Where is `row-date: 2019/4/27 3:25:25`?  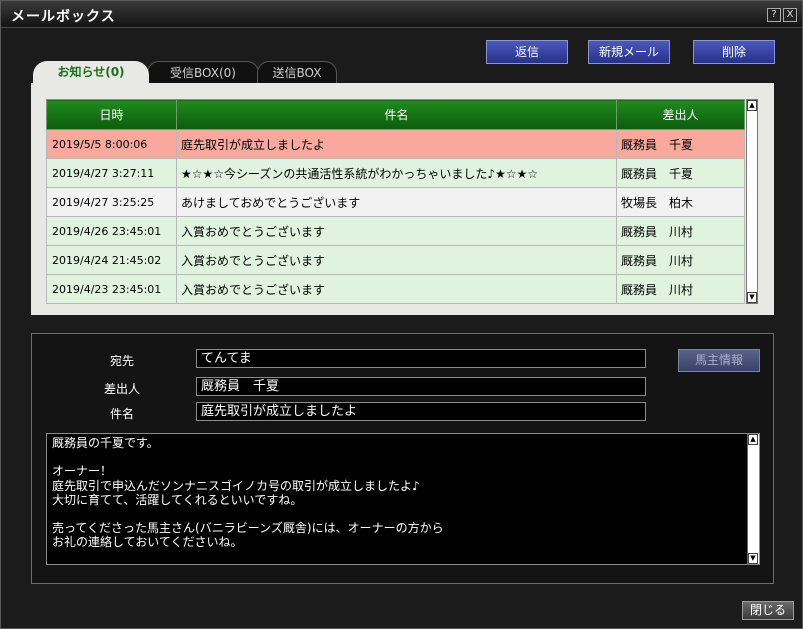 row-date: 2019/4/27 3:25:25 is located at coordinates (111, 202).